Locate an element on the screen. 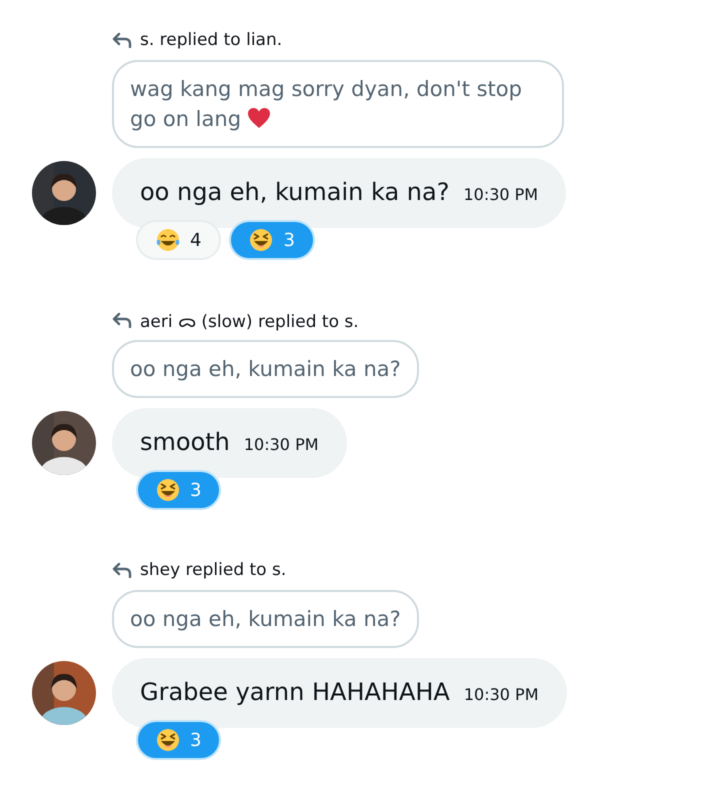  reaction-button: 4 is located at coordinates (179, 240).